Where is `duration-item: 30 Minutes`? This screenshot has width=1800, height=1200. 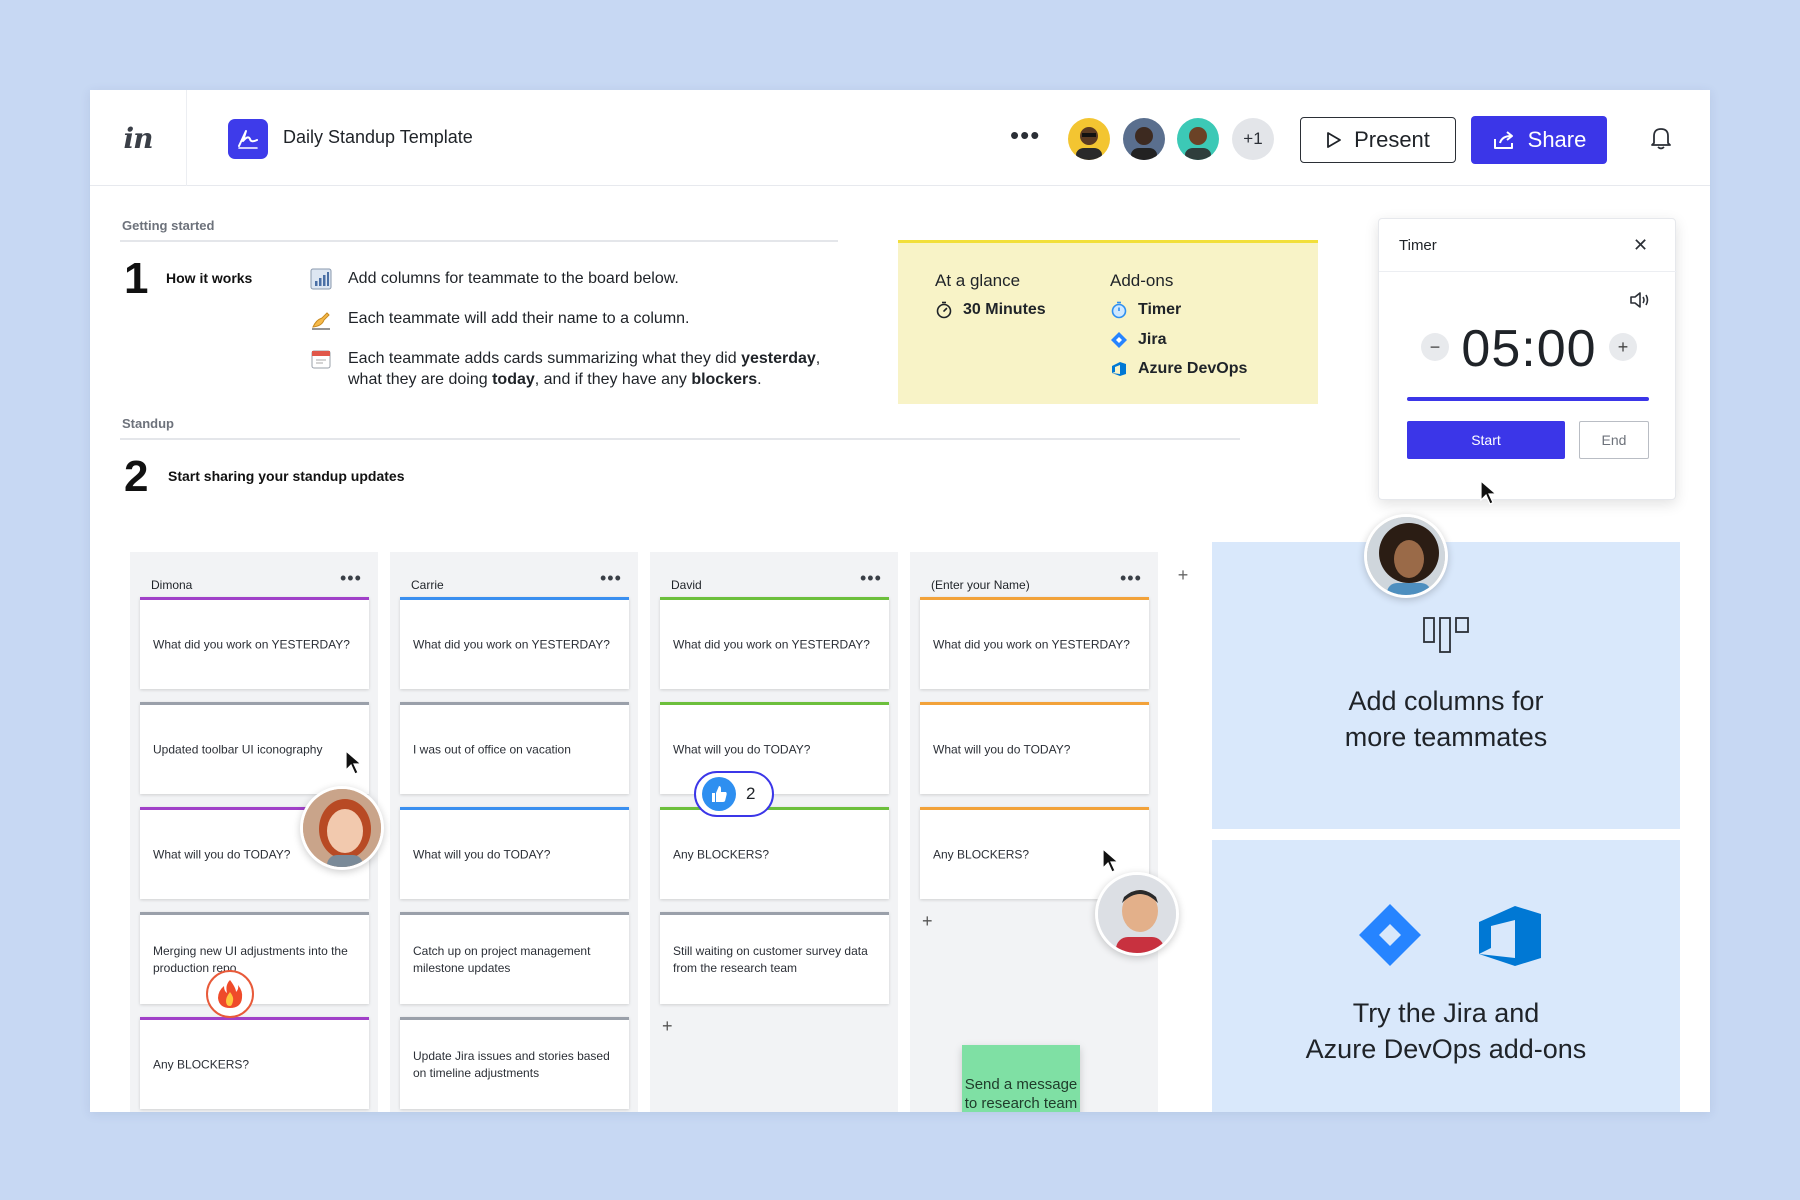
duration-item: 30 Minutes is located at coordinates (990, 310).